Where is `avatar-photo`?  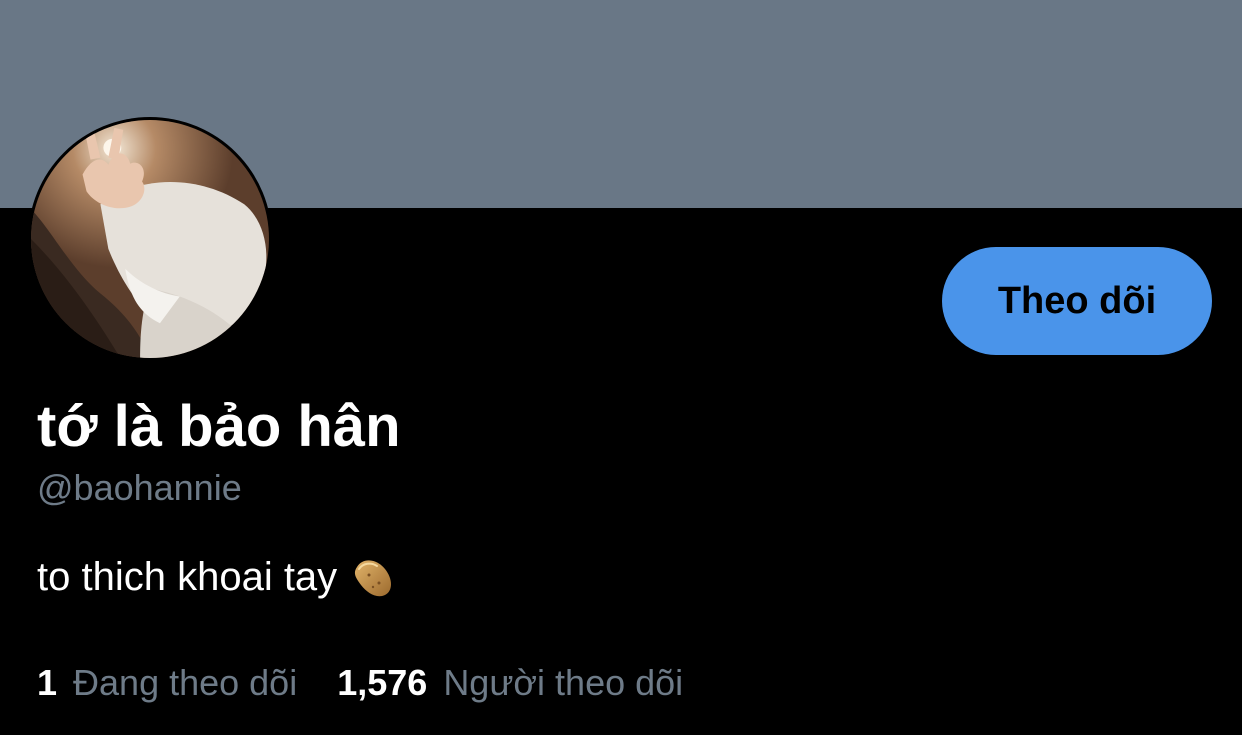
avatar-photo is located at coordinates (150, 239).